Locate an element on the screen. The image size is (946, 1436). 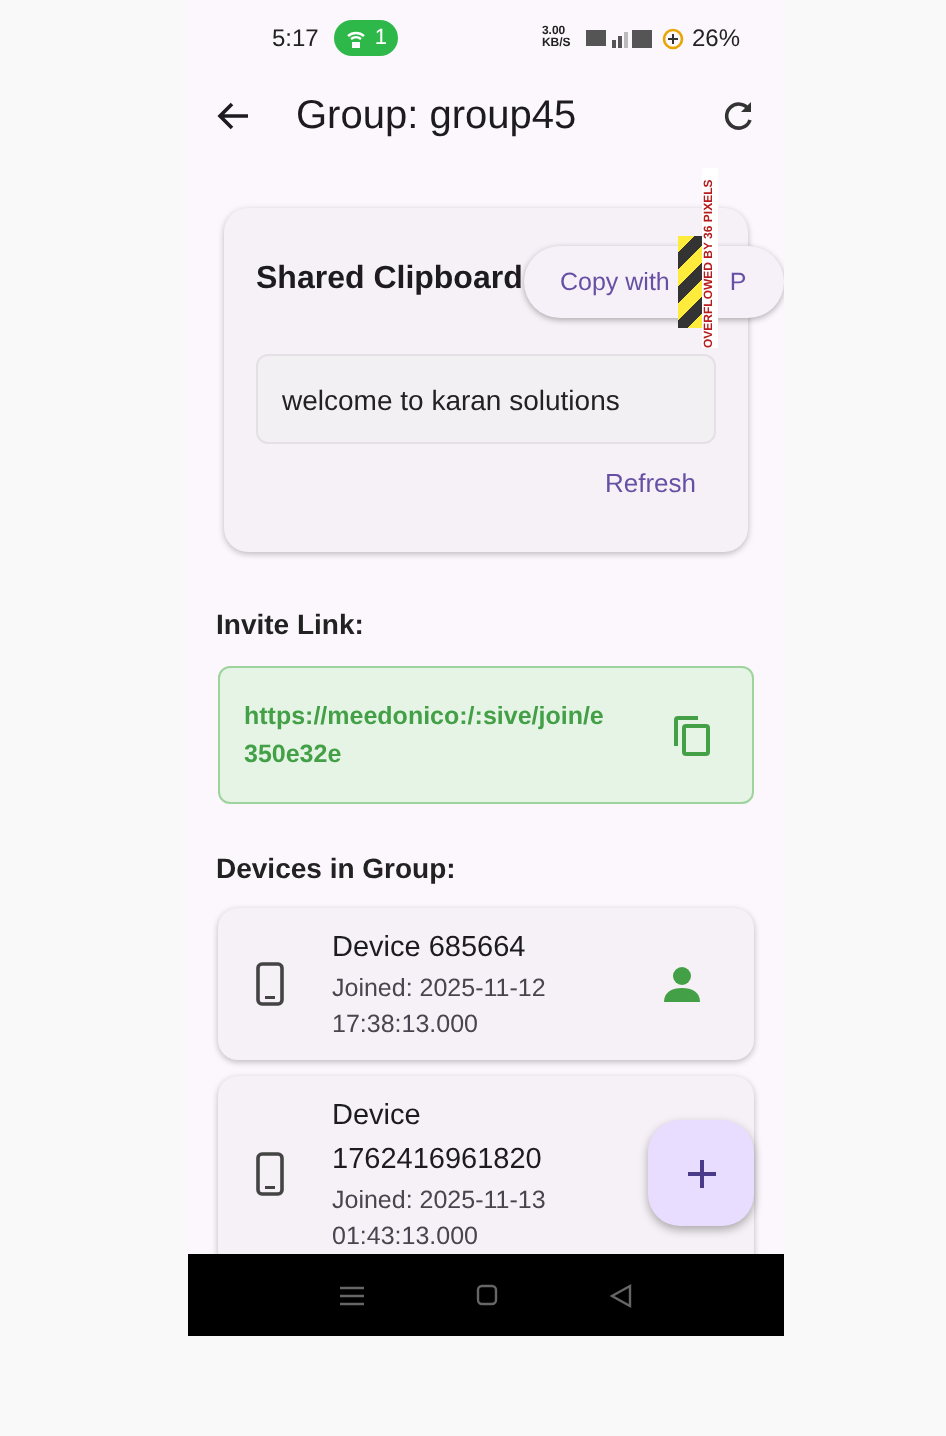
time-text: 5:17 is located at coordinates (295, 39).